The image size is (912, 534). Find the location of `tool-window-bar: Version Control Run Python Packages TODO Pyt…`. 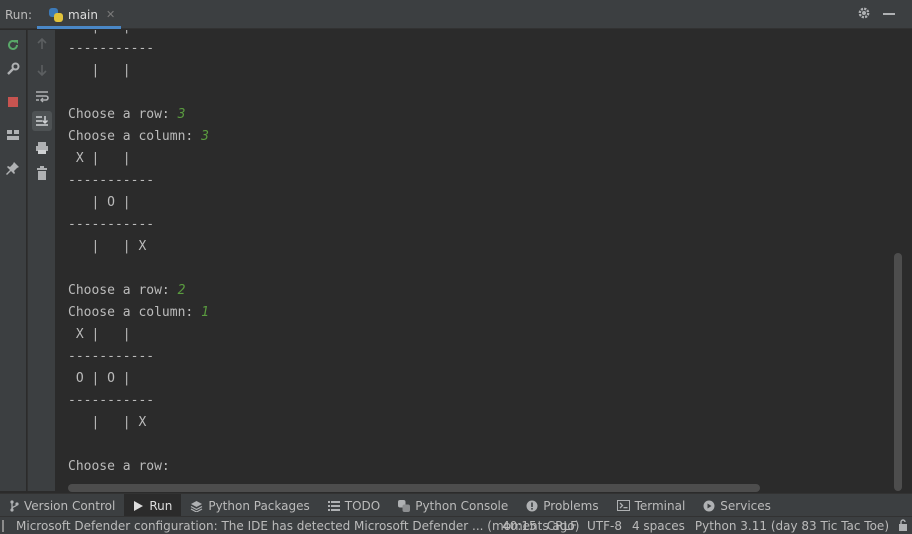

tool-window-bar: Version Control Run Python Packages TODO Pyt… is located at coordinates (456, 505).